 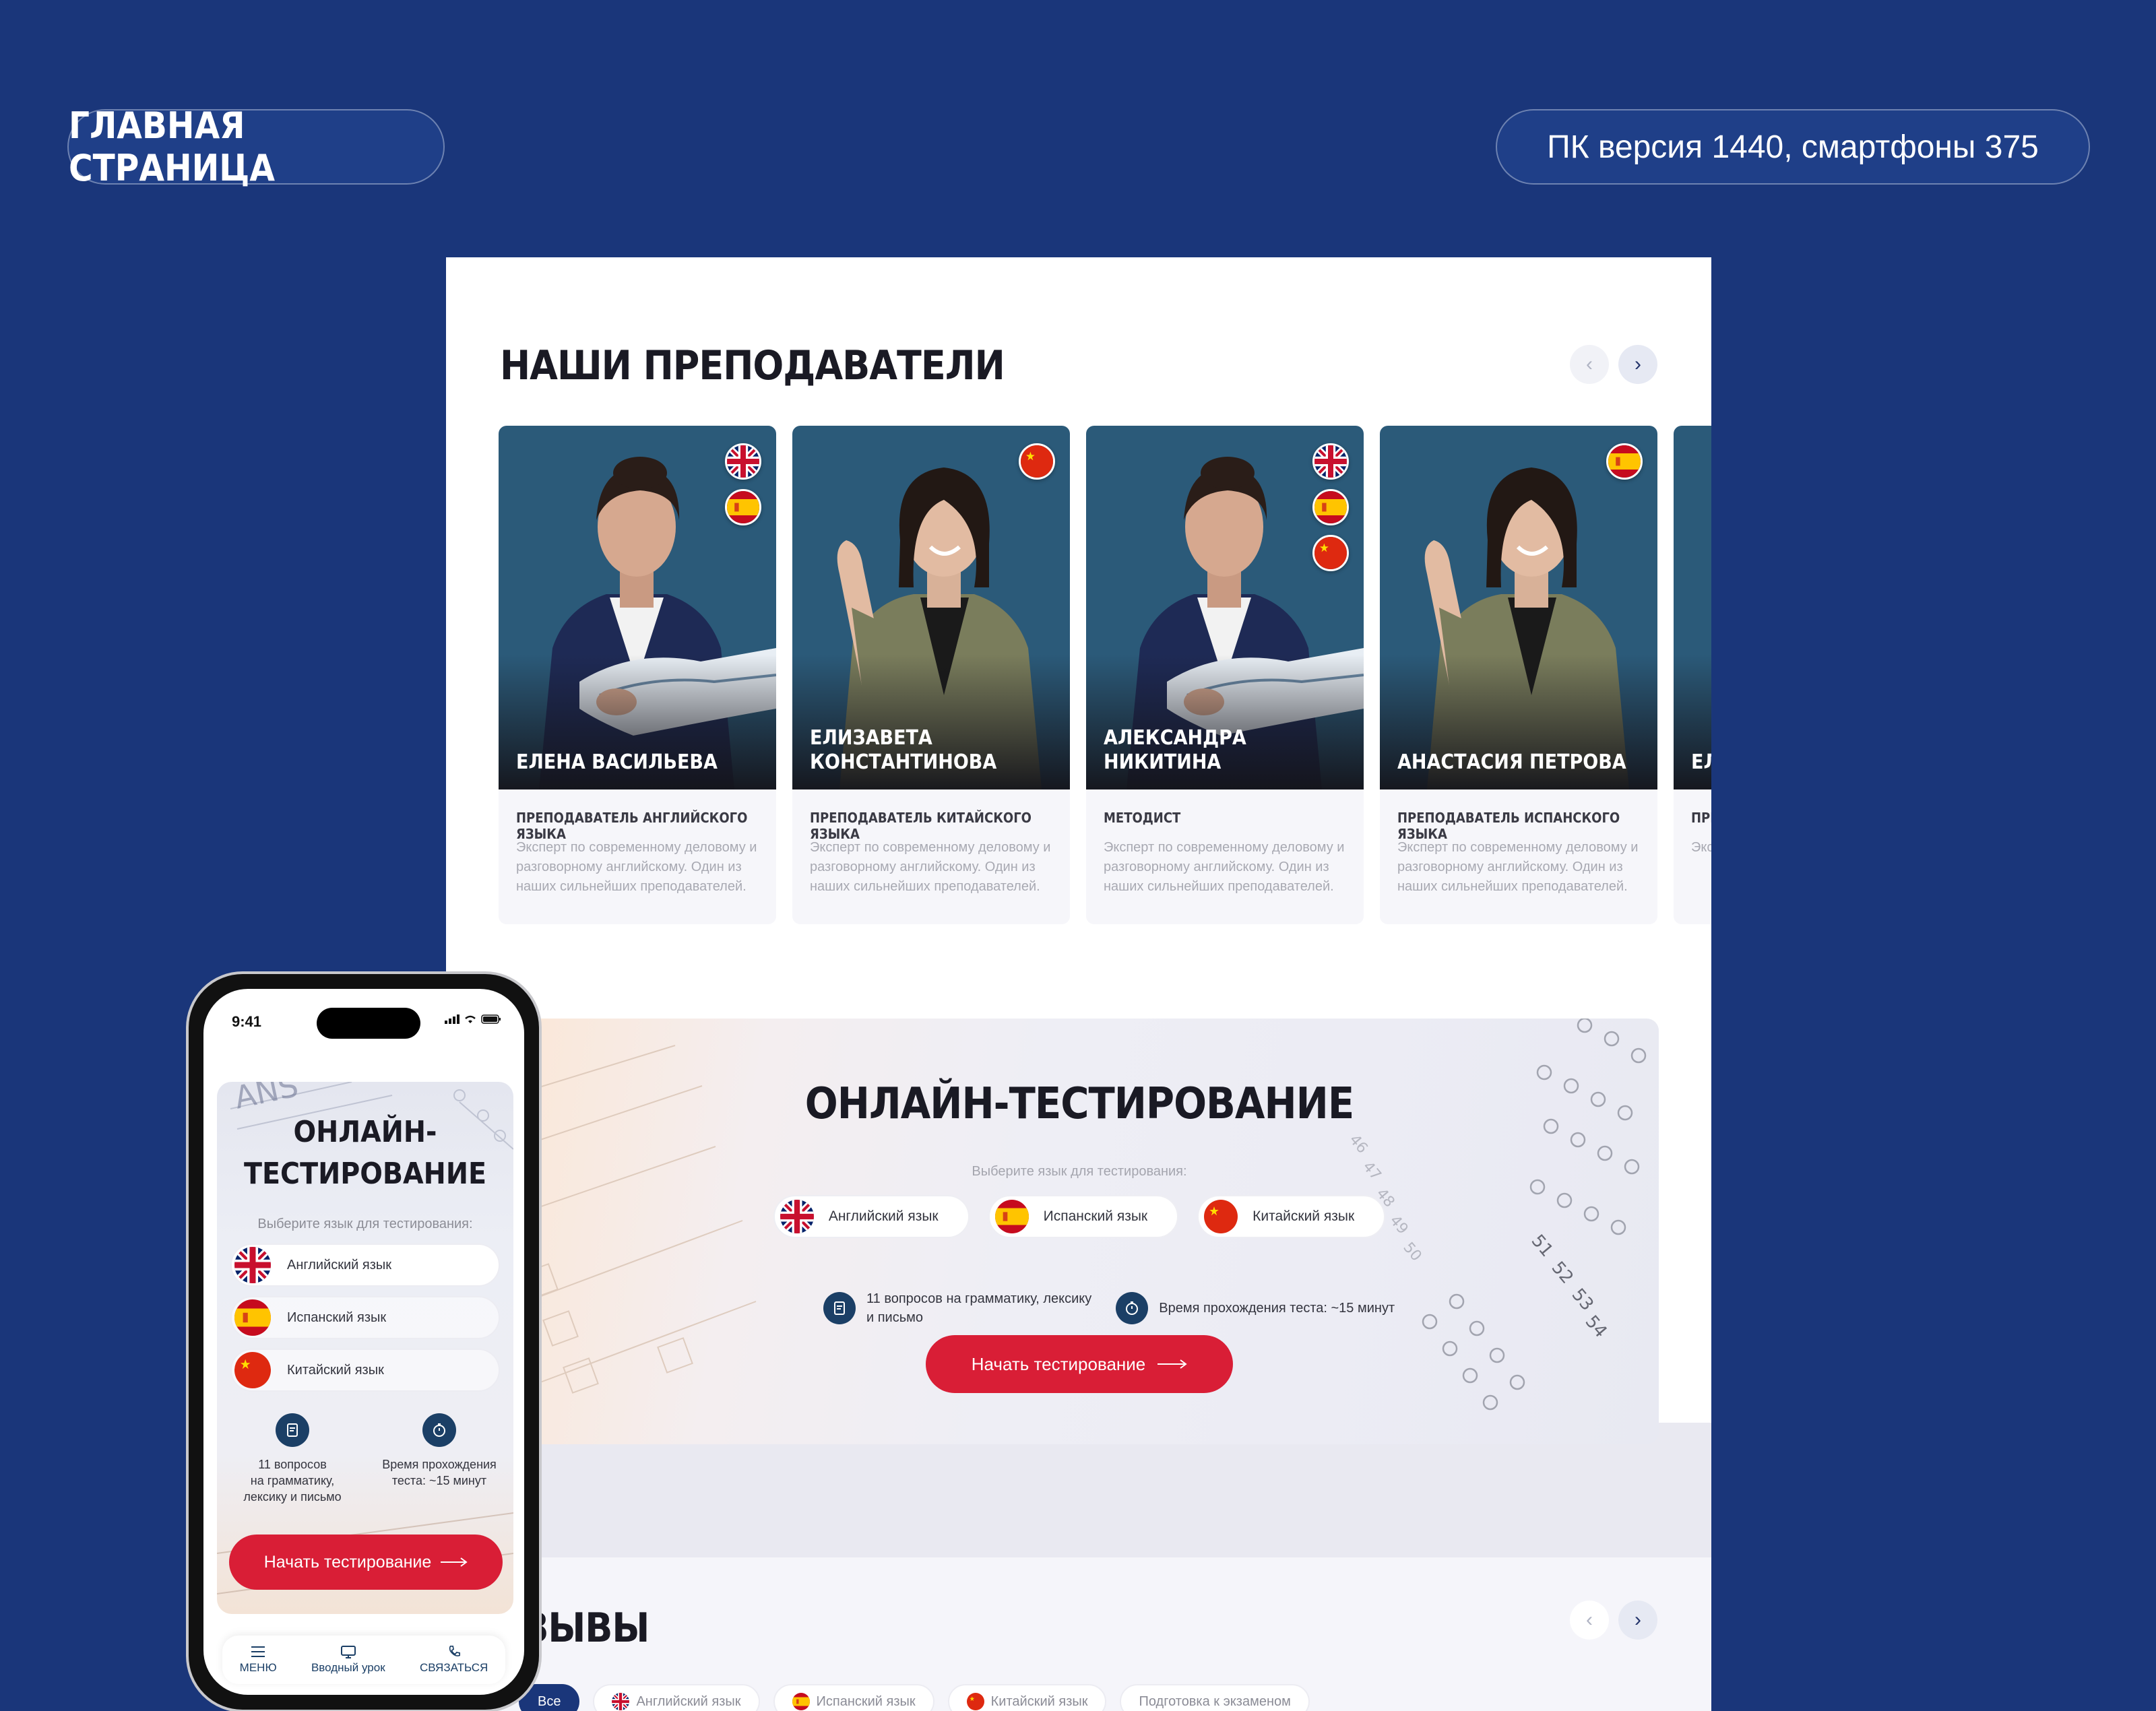 I want to click on tab-label: Вводный урок, so click(x=348, y=1668).